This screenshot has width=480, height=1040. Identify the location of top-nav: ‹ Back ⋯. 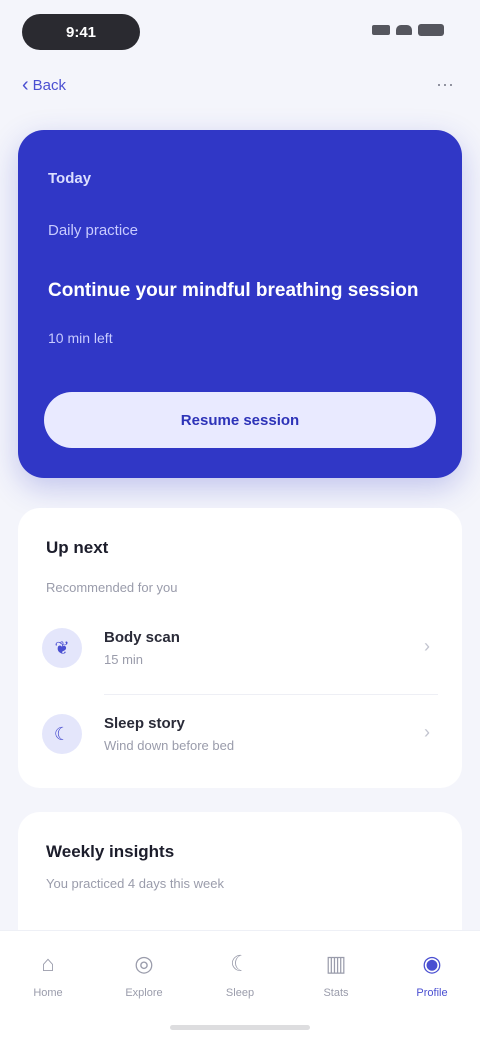
(240, 87).